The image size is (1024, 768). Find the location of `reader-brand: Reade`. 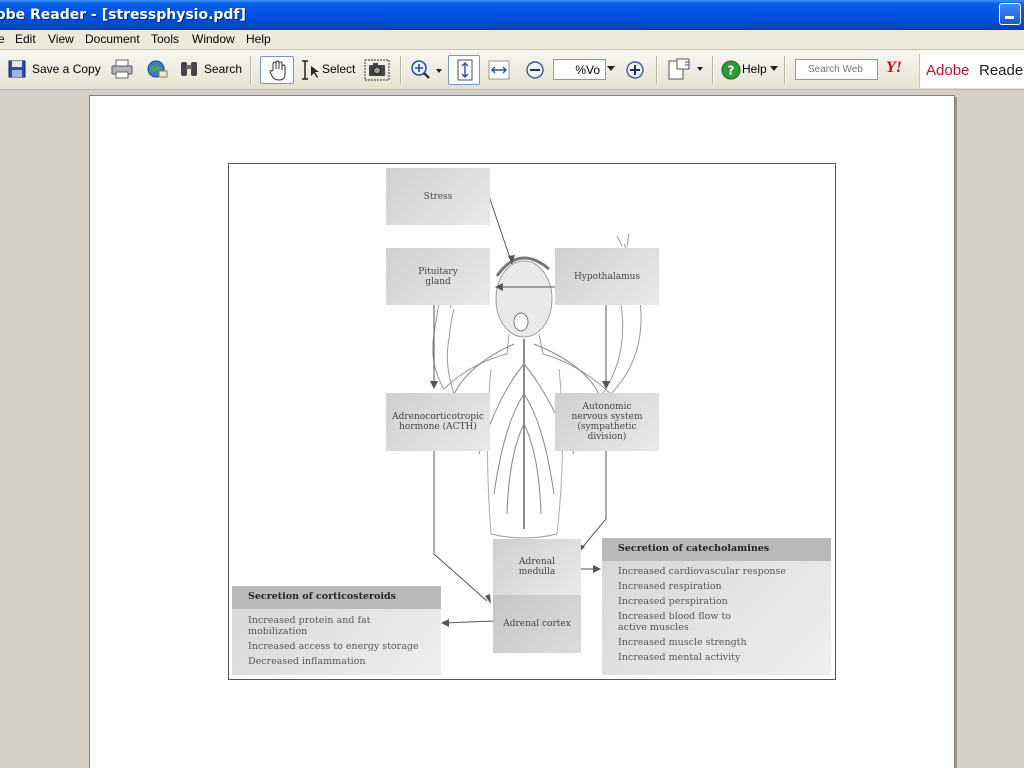

reader-brand: Reade is located at coordinates (1001, 70).